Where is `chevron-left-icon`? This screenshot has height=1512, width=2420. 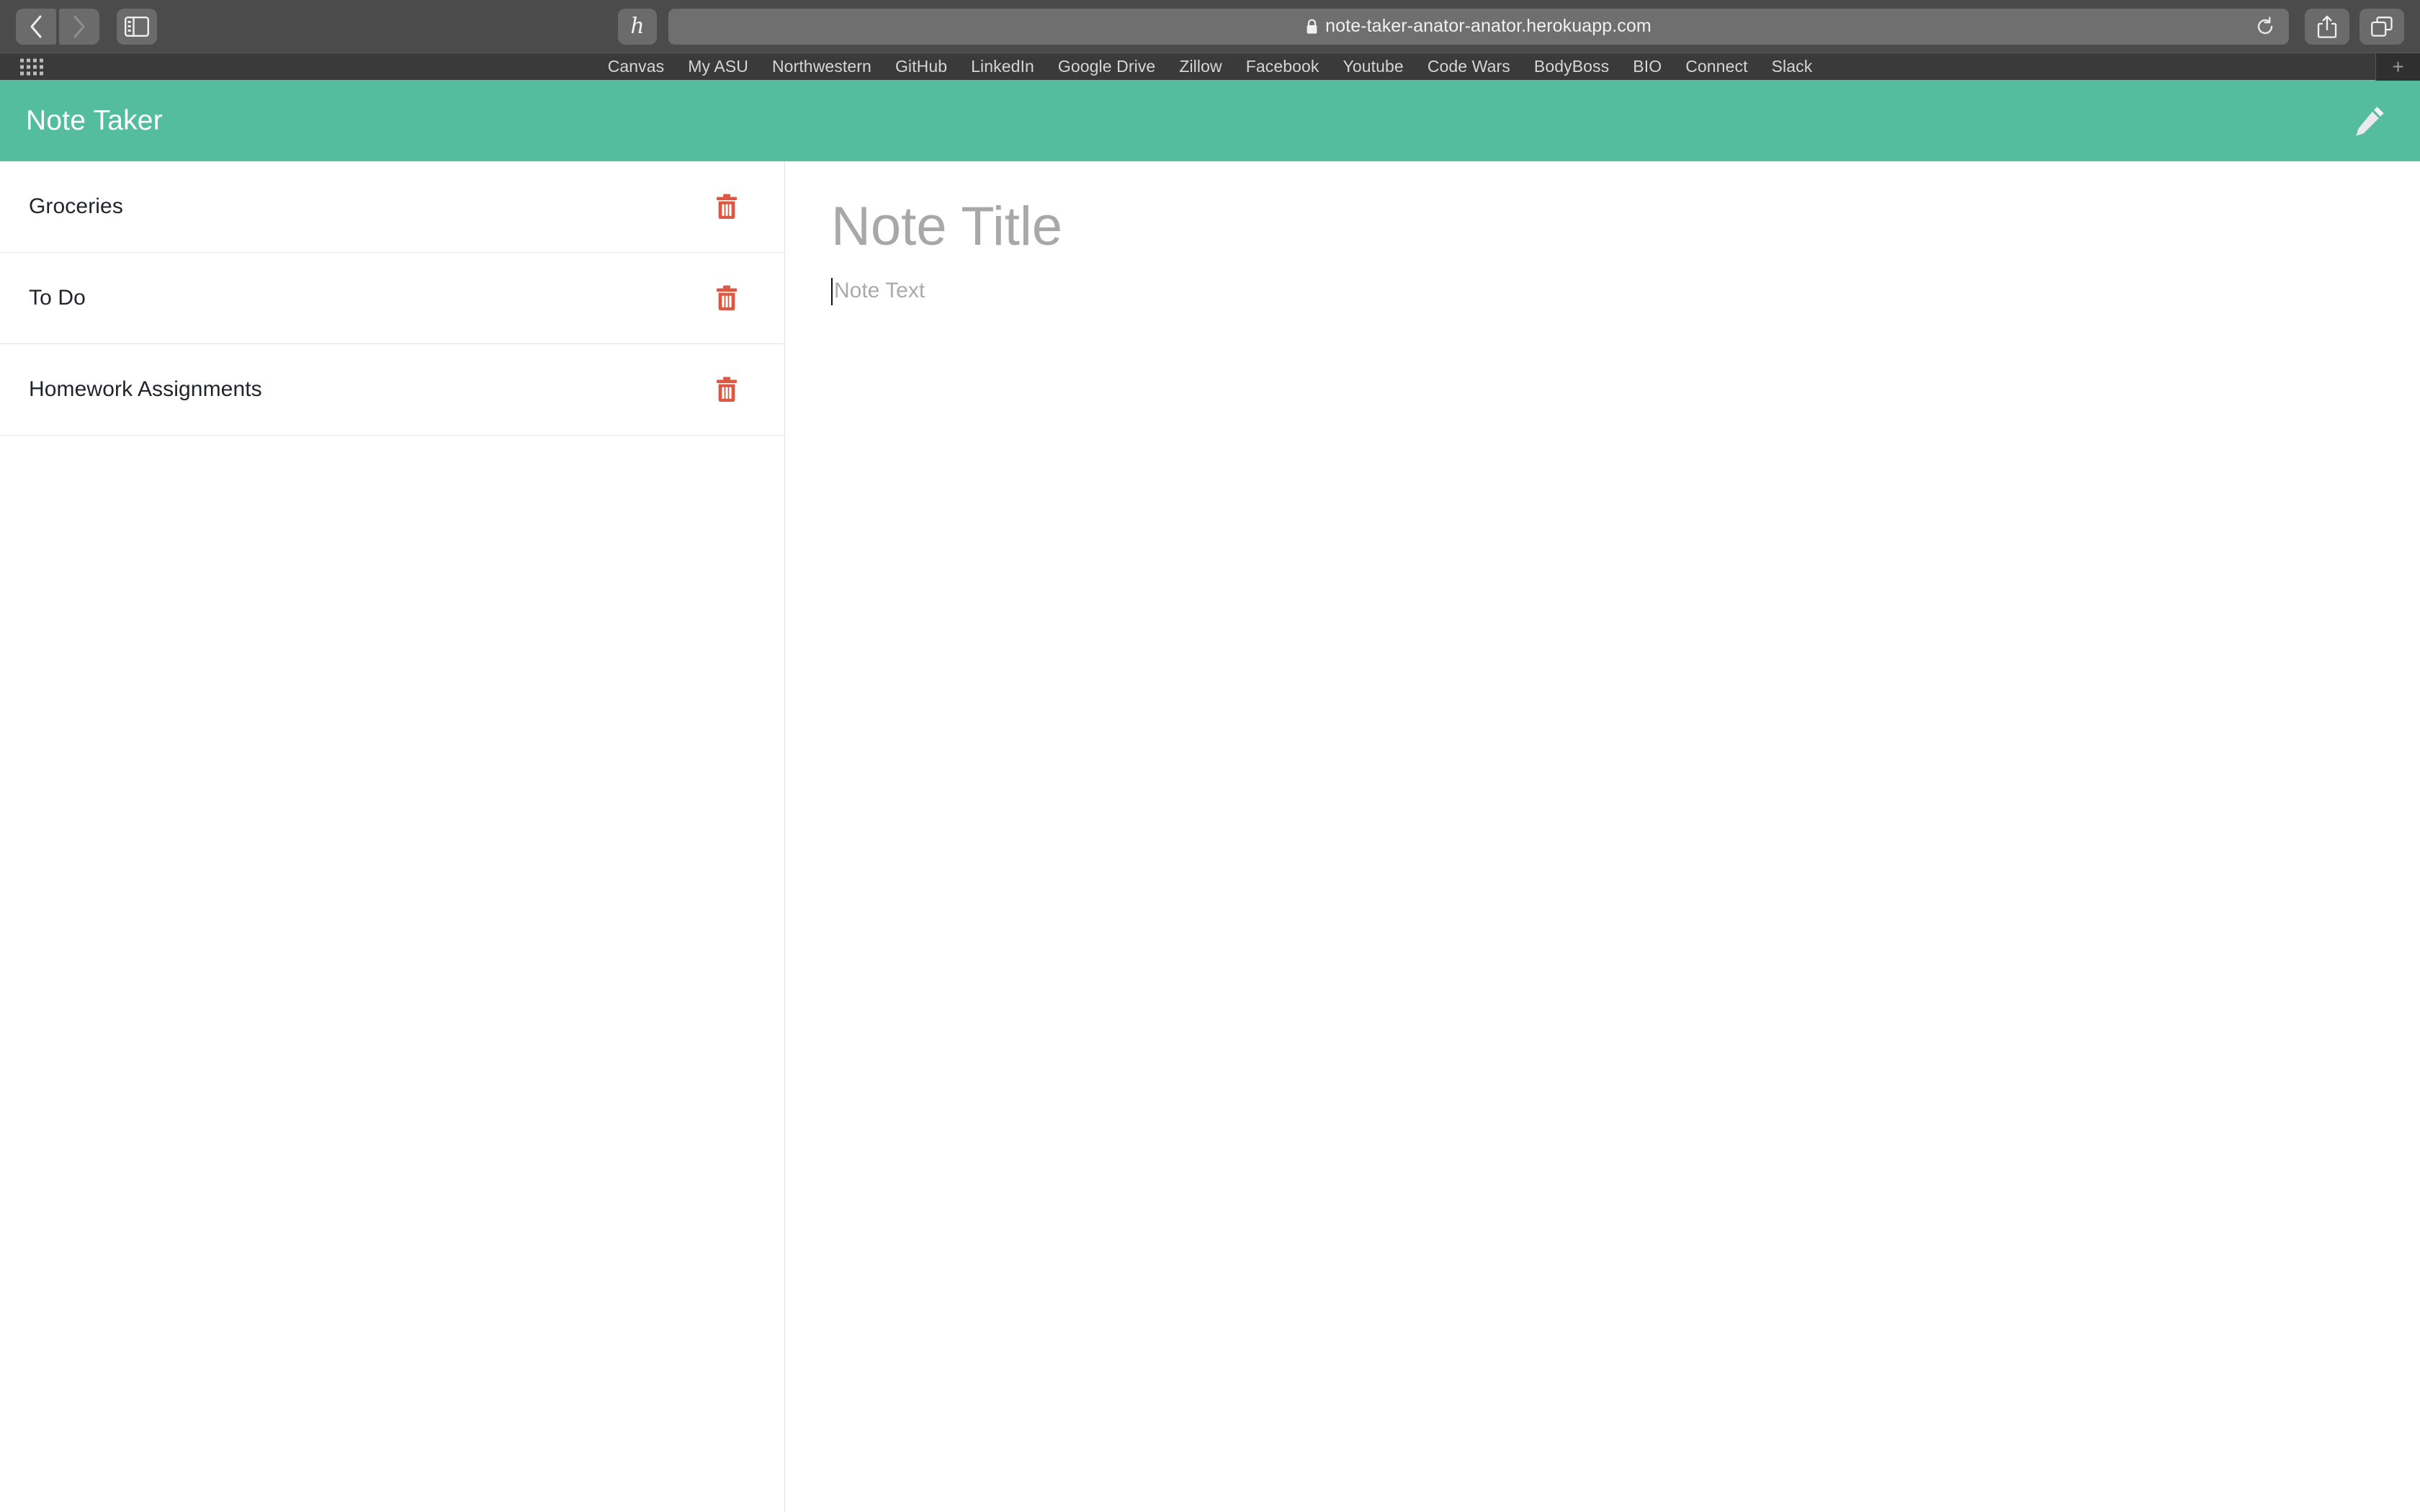
chevron-left-icon is located at coordinates (36, 26).